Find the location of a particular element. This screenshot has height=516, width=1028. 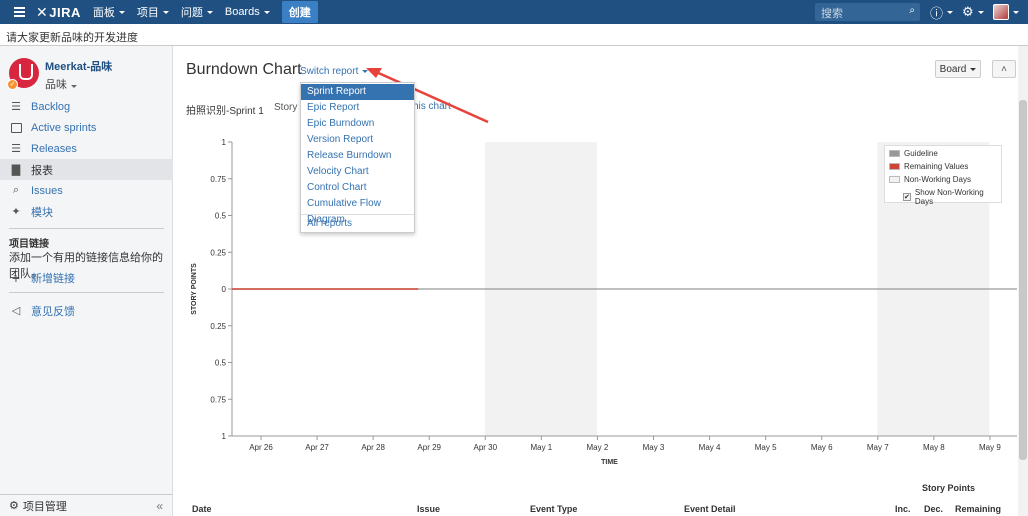

x-tick-label: Apr 26 is located at coordinates (261, 447).